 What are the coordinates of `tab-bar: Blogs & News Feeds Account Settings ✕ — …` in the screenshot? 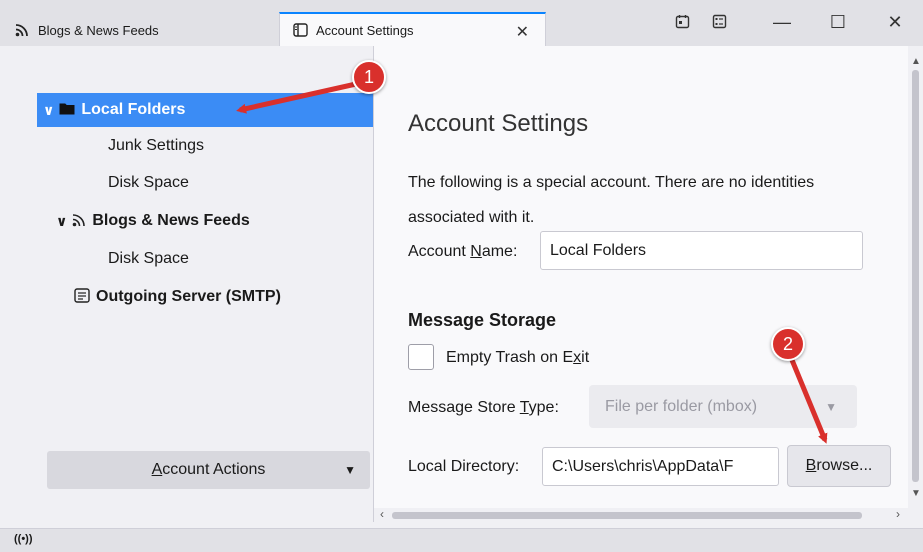 It's located at (461, 23).